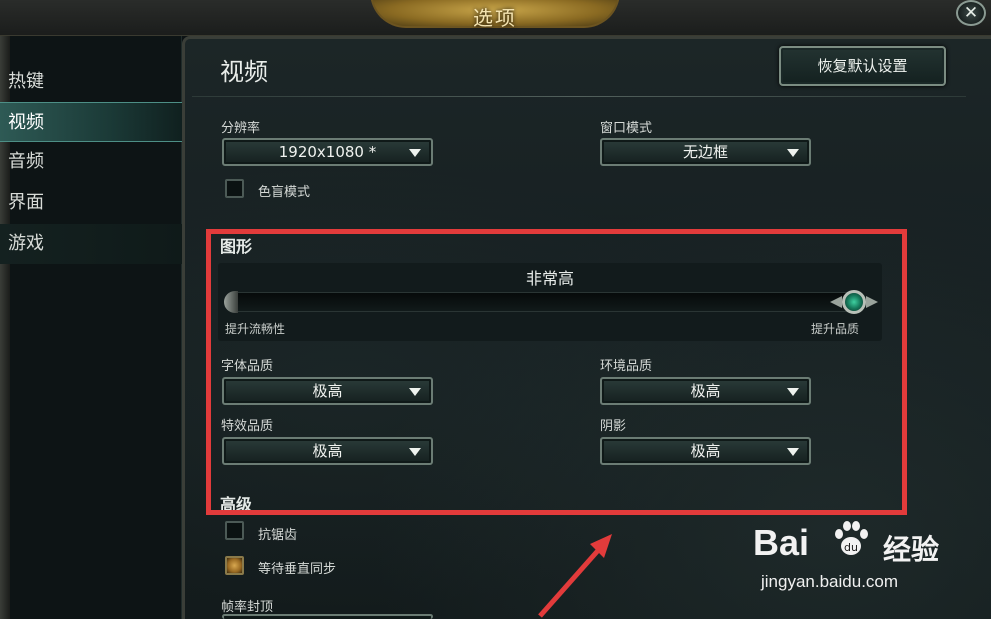 This screenshot has height=619, width=991. Describe the element at coordinates (247, 607) in the screenshot. I see `frame-cap-label: 帧率封顶` at that location.